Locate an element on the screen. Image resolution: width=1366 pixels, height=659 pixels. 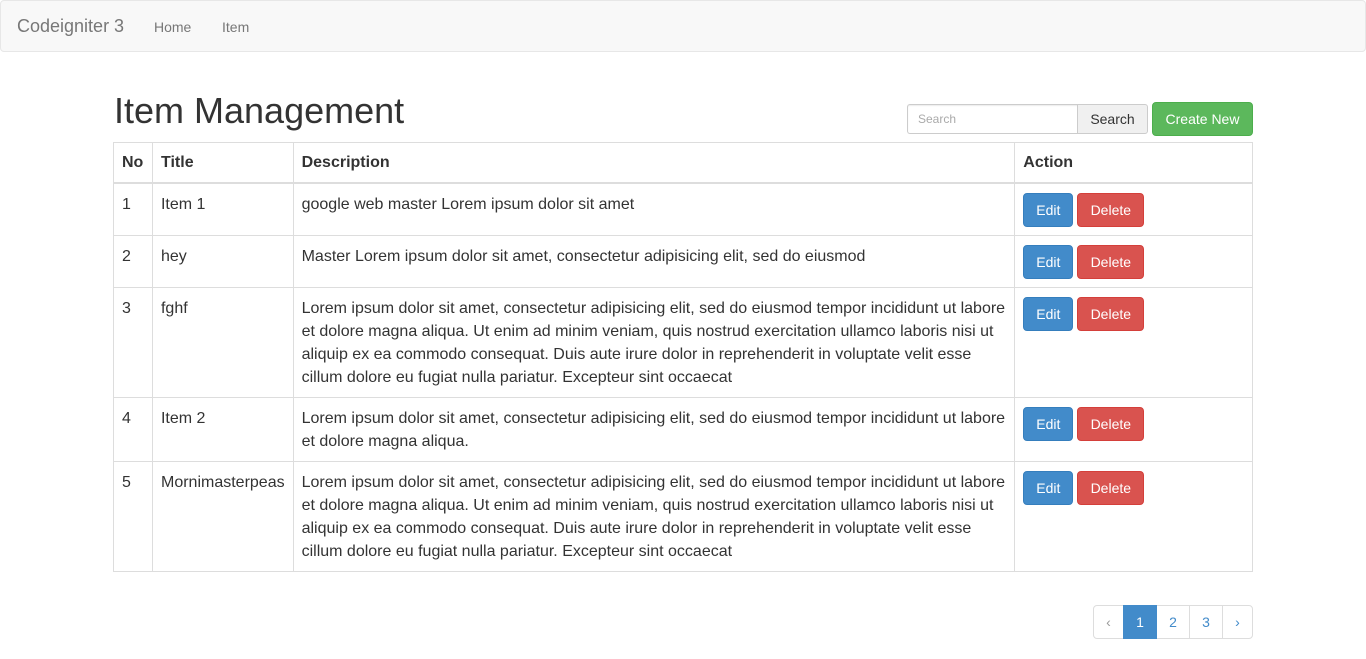
cell-no: 4 is located at coordinates (133, 429).